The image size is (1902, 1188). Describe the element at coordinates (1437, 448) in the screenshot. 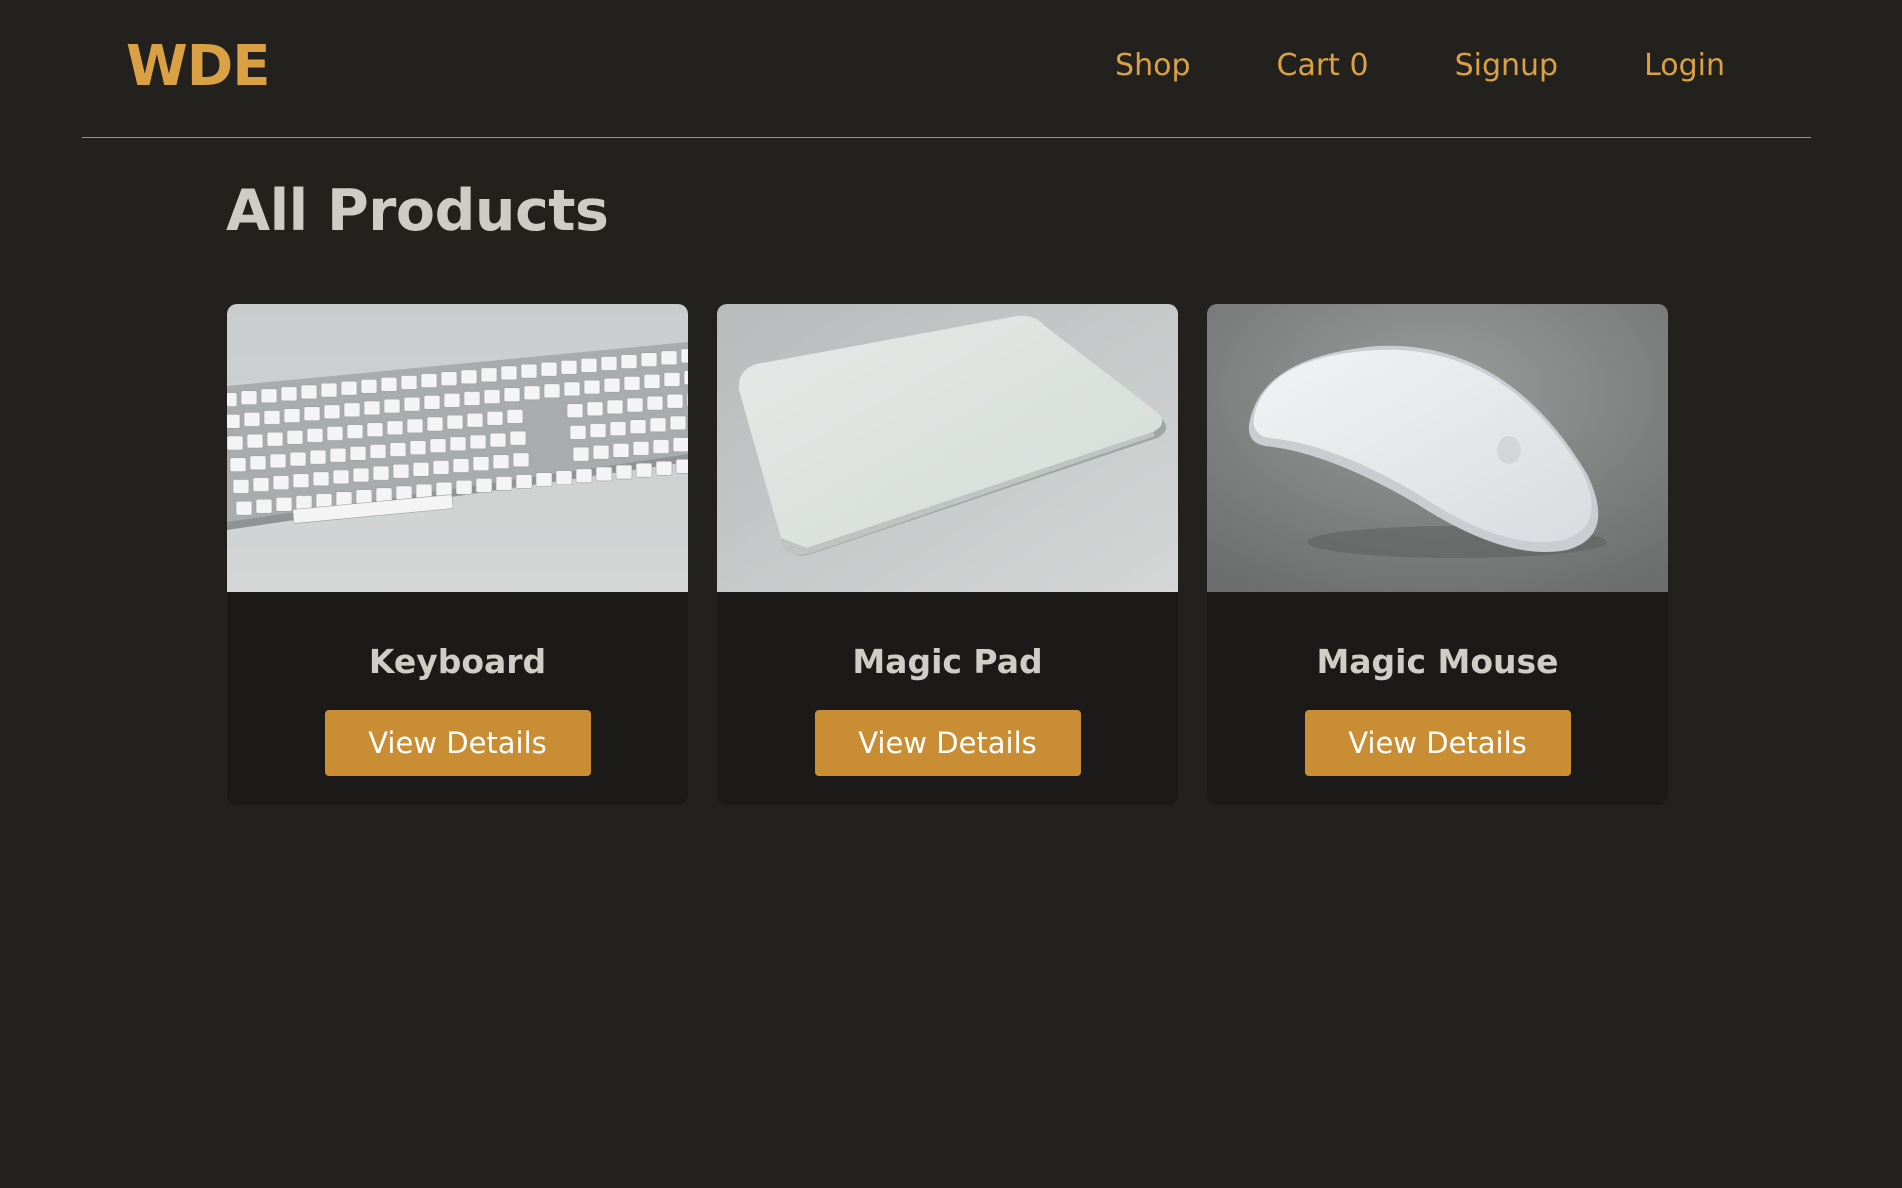

I see `mouse-image` at that location.